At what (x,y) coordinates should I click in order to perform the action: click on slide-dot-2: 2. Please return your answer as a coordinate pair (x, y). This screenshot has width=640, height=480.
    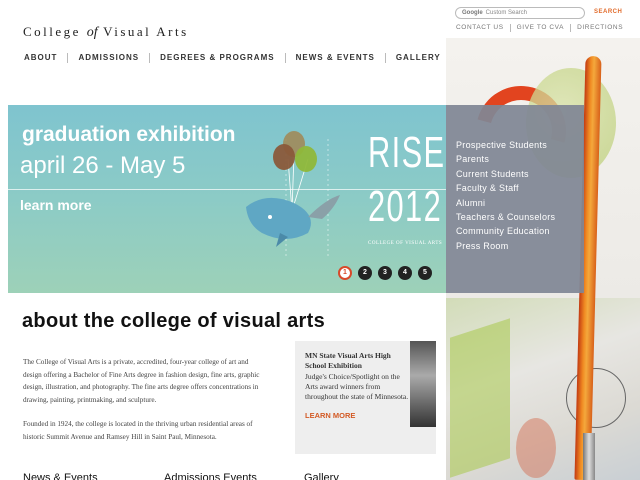
    Looking at the image, I should click on (365, 273).